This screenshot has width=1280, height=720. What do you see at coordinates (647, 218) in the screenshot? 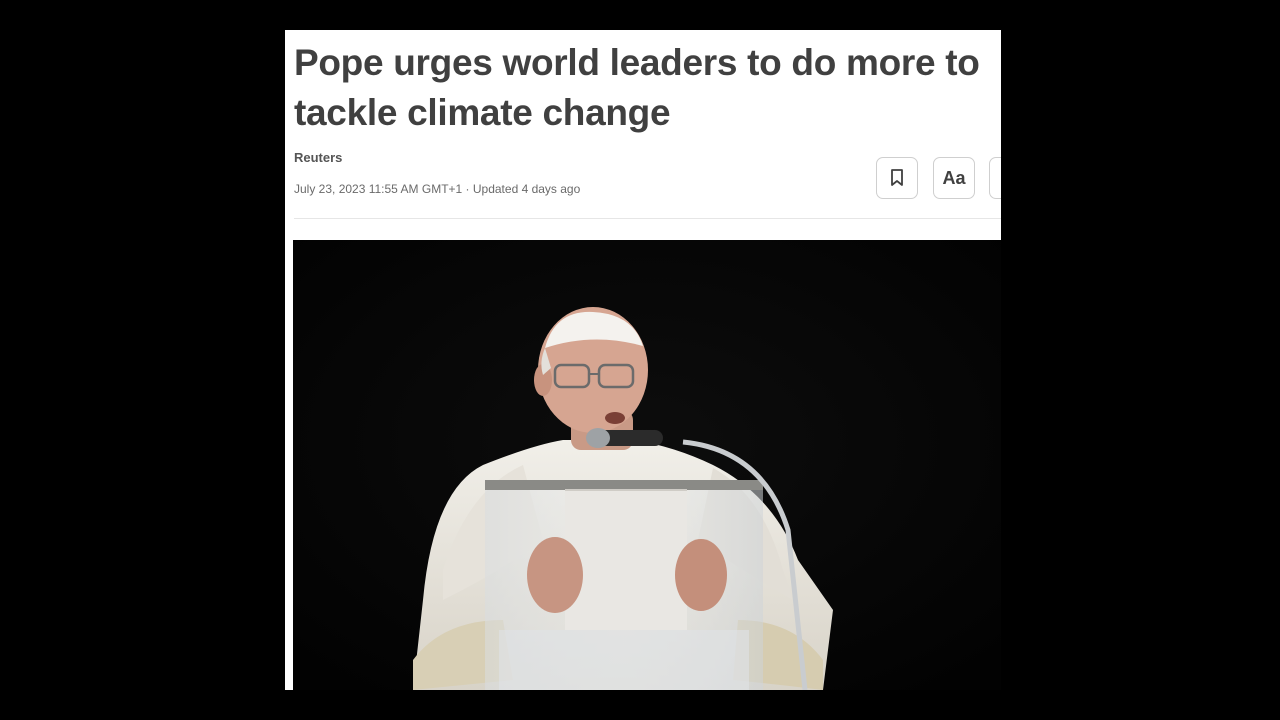
I see `header-divider` at bounding box center [647, 218].